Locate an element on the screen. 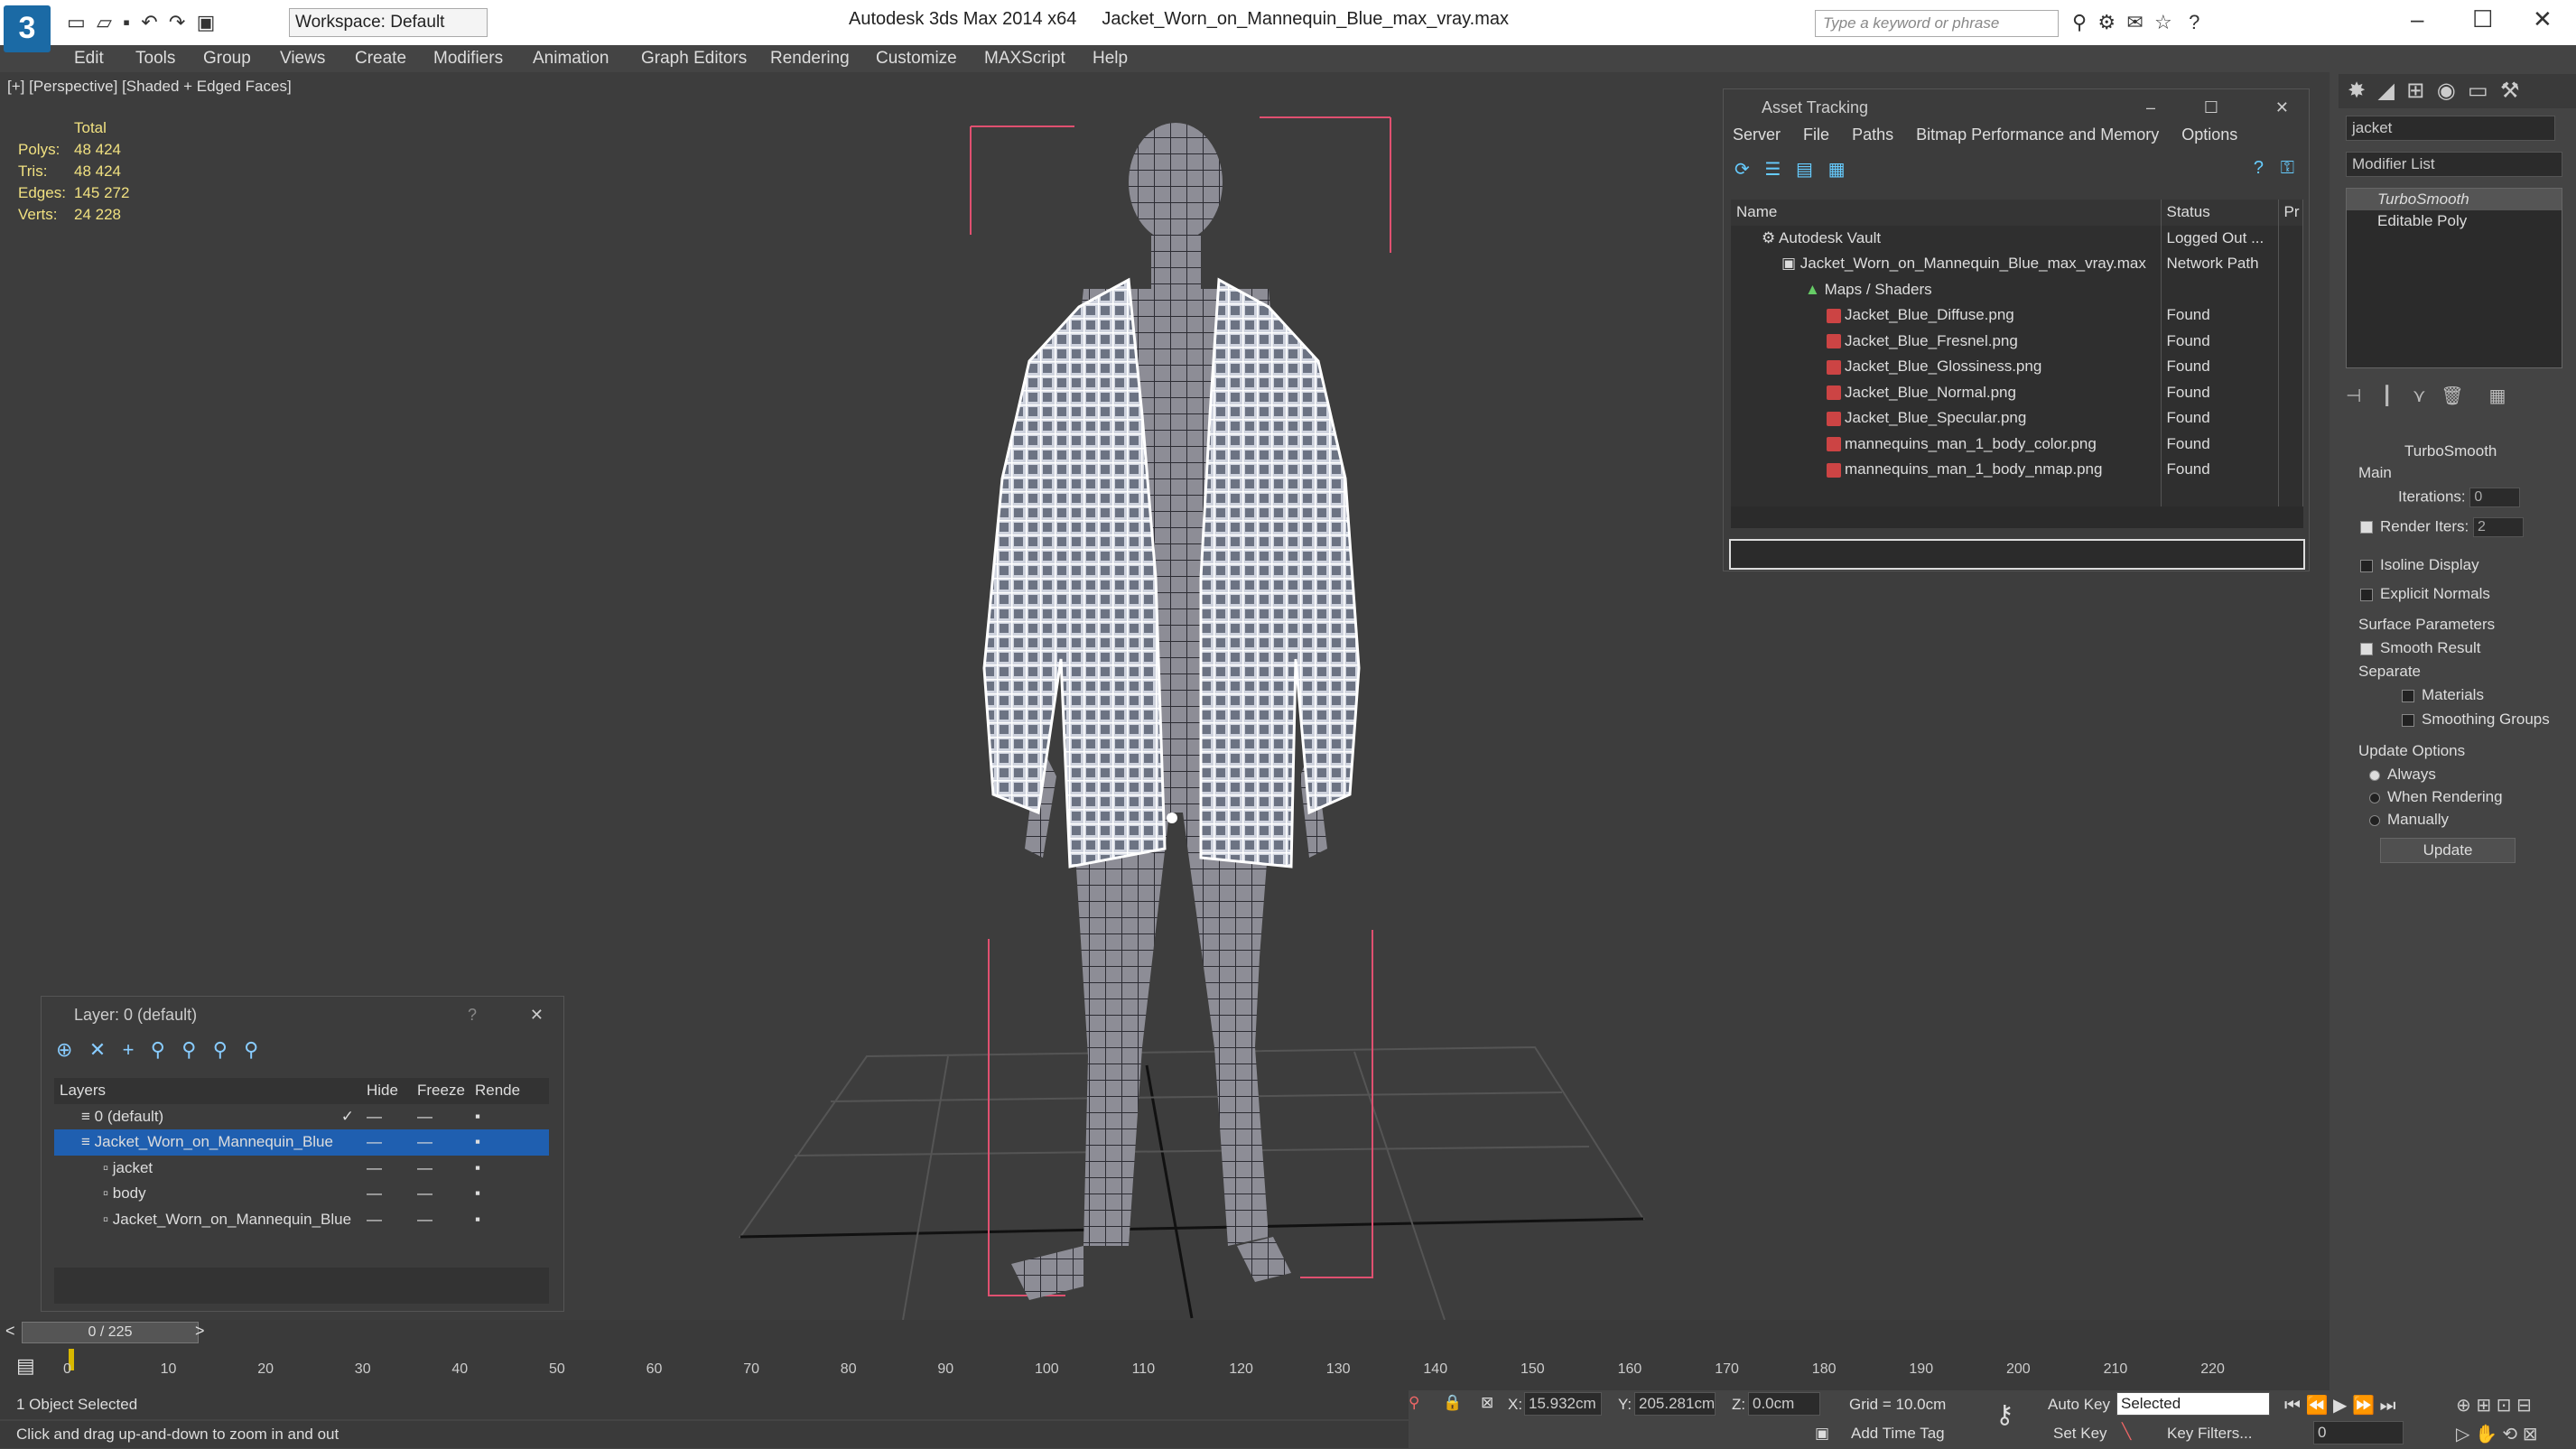 This screenshot has height=1449, width=2576. project-icon: ▣ is located at coordinates (206, 22).